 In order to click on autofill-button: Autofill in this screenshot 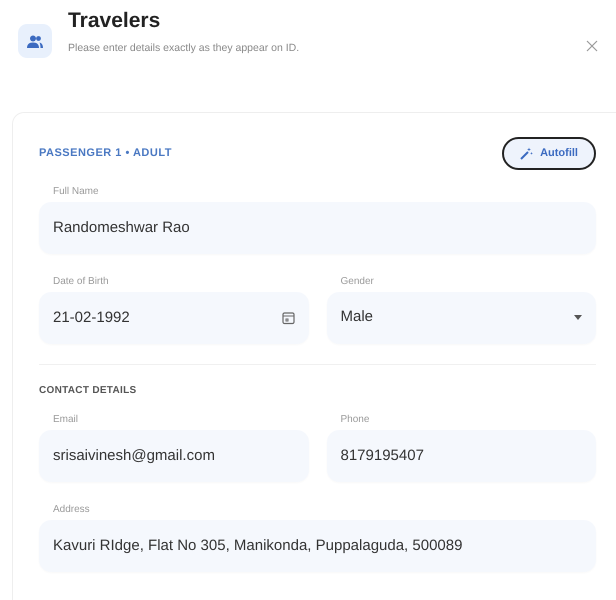, I will do `click(549, 153)`.